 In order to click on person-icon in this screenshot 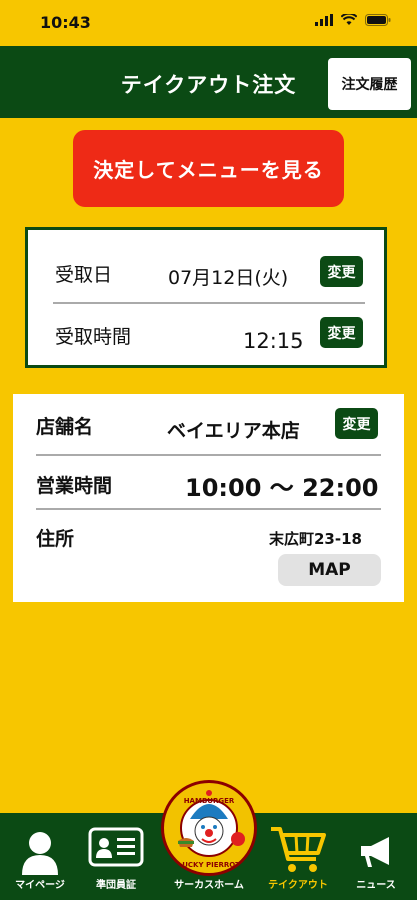, I will do `click(40, 853)`.